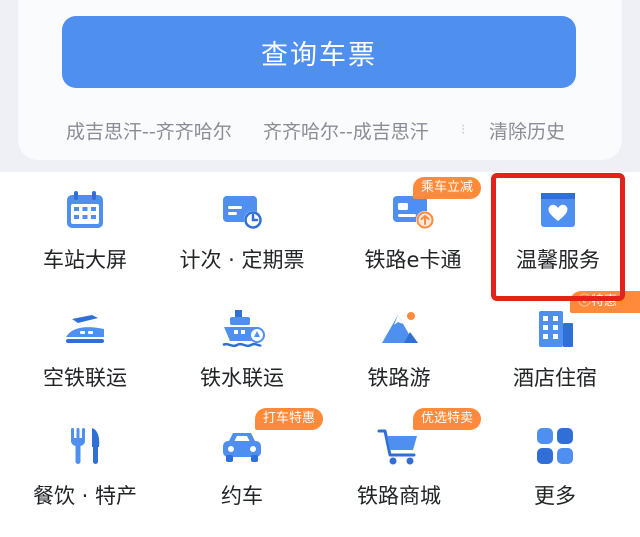 This screenshot has height=537, width=640. I want to click on promo-badge: ⓔ特惠, so click(605, 302).